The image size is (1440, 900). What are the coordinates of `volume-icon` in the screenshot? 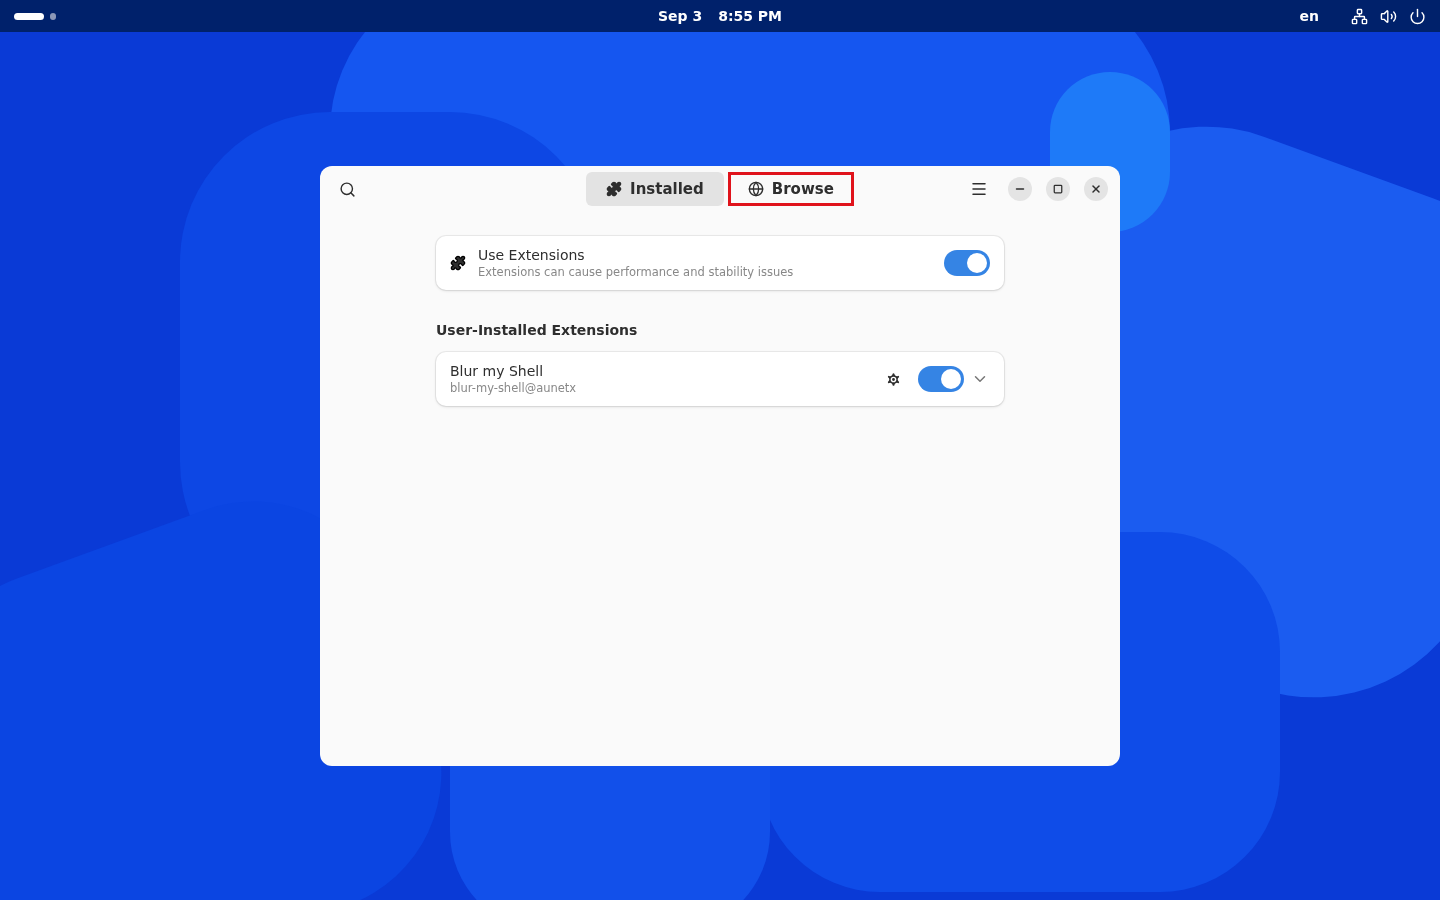 It's located at (1388, 16).